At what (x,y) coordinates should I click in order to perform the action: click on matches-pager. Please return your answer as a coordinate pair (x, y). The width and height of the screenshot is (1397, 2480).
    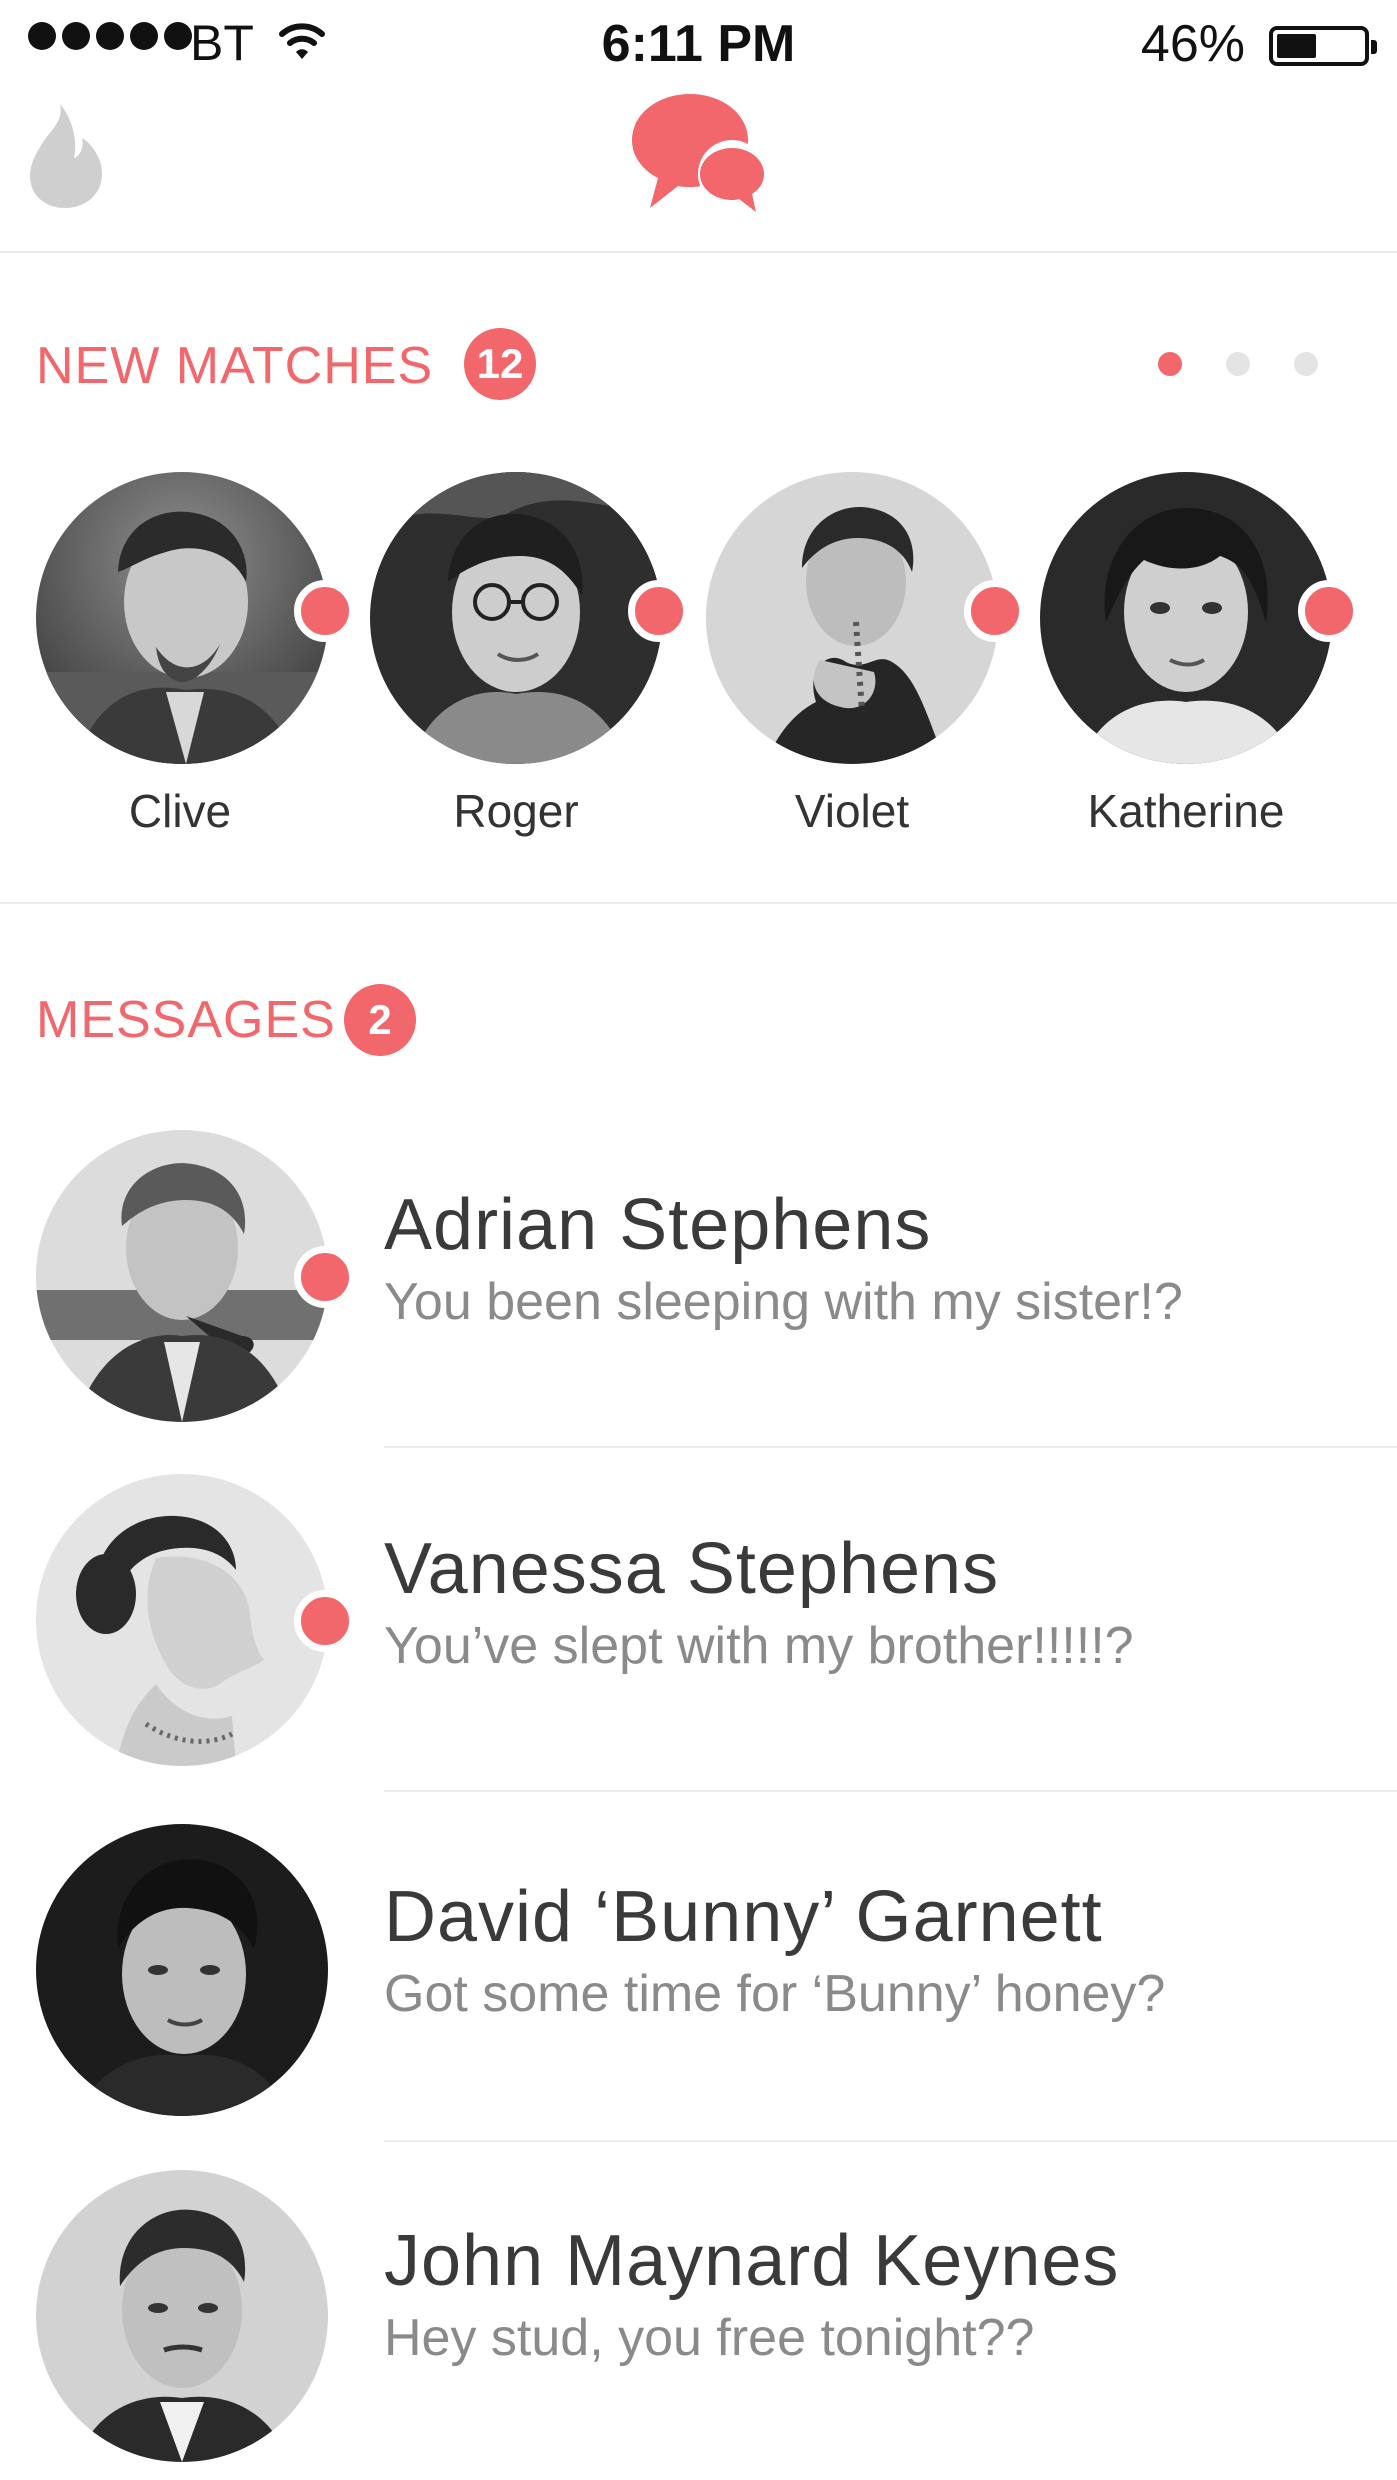
    Looking at the image, I should click on (1238, 364).